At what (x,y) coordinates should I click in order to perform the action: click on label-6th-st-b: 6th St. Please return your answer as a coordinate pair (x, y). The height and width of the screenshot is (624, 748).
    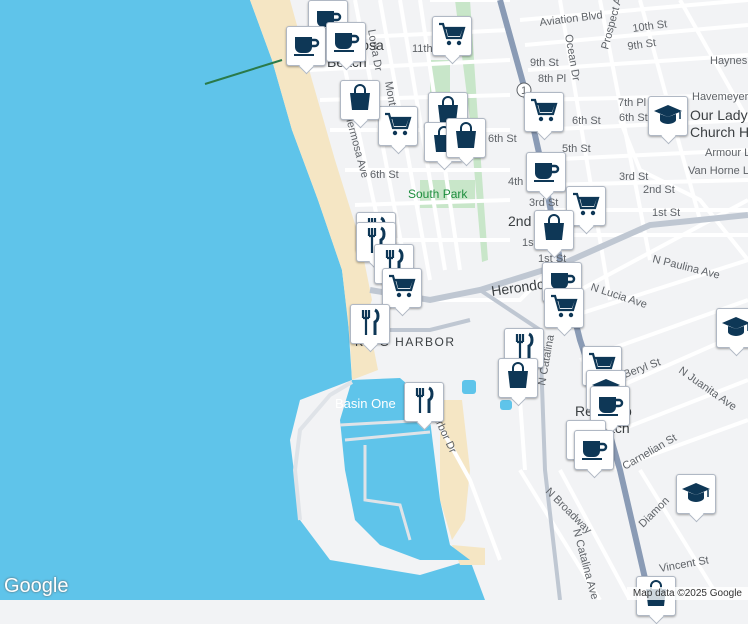
    Looking at the image, I should click on (586, 121).